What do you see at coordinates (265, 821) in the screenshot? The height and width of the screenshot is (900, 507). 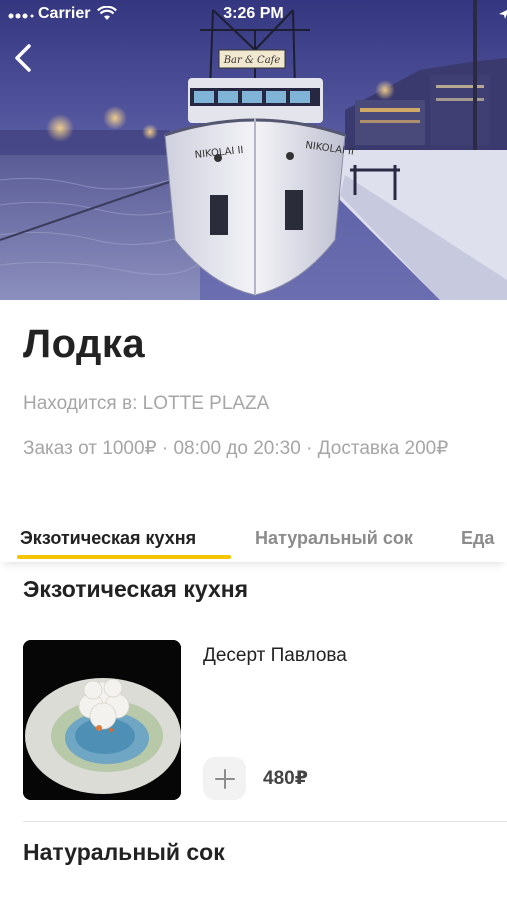 I see `section-divider` at bounding box center [265, 821].